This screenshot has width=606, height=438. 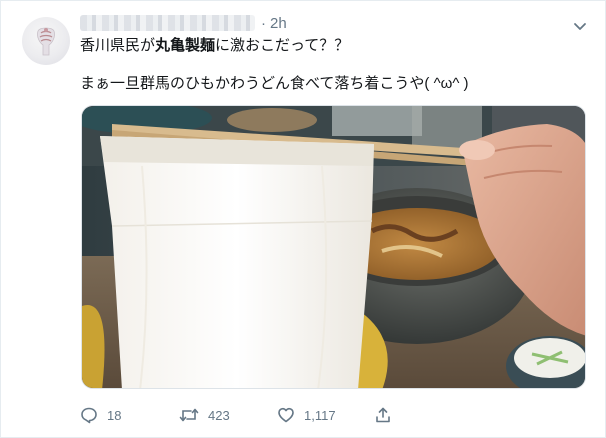 What do you see at coordinates (167, 23) in the screenshot?
I see `blurred-username` at bounding box center [167, 23].